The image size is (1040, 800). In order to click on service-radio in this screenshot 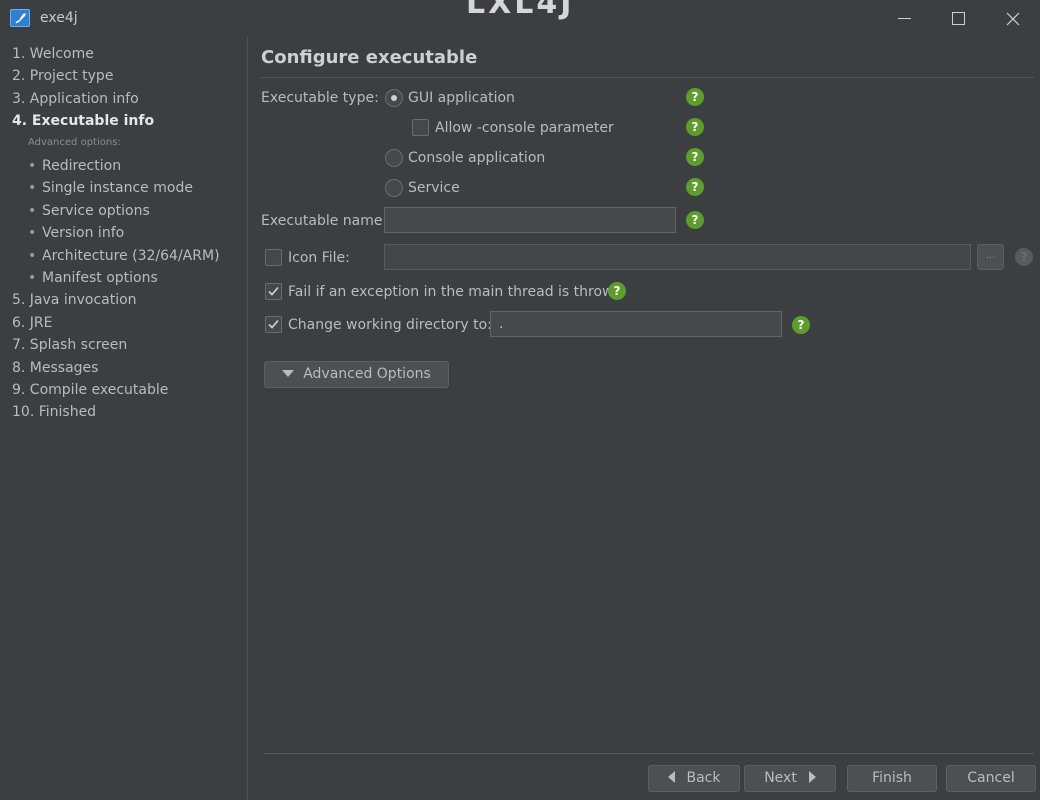, I will do `click(394, 188)`.